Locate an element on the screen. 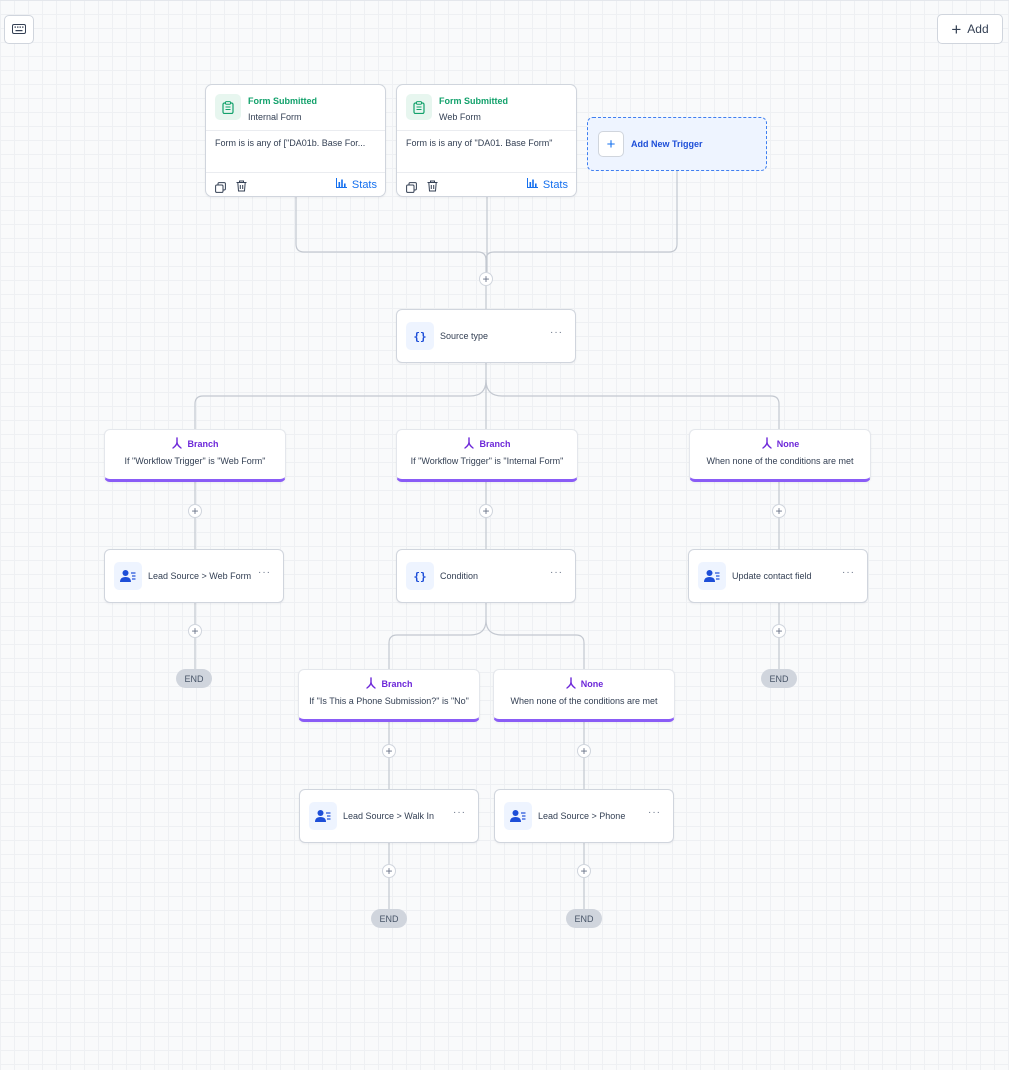 This screenshot has height=1070, width=1009. action-node-lead-source-web-form: Lead Source > Web Form ··· is located at coordinates (194, 576).